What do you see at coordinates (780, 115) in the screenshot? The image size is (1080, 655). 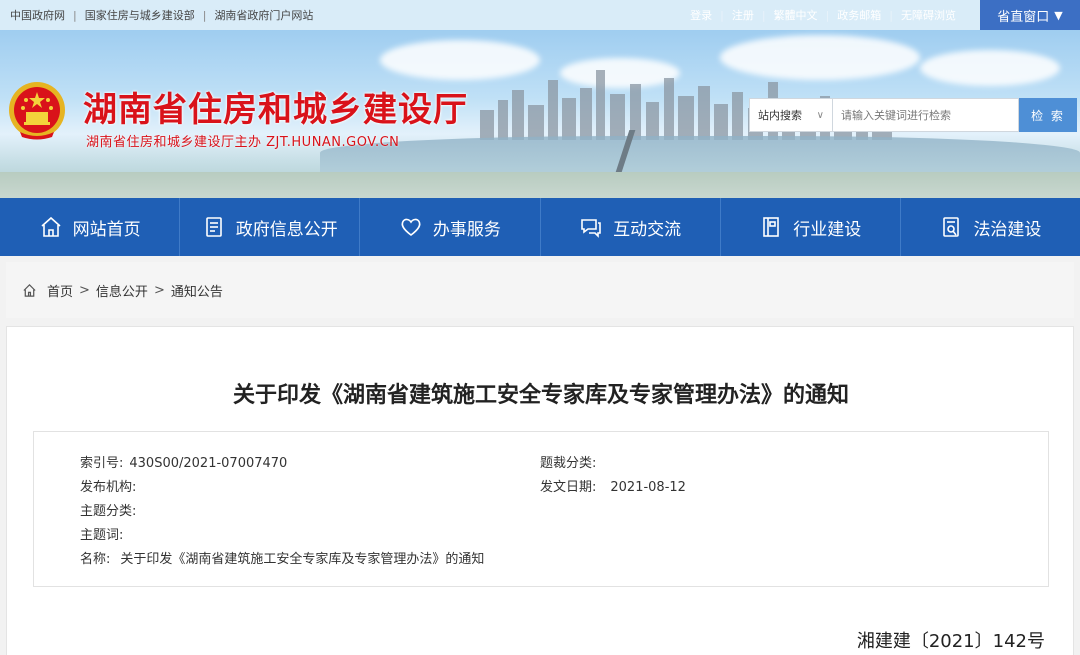 I see `search-scope-label: 站内搜索` at bounding box center [780, 115].